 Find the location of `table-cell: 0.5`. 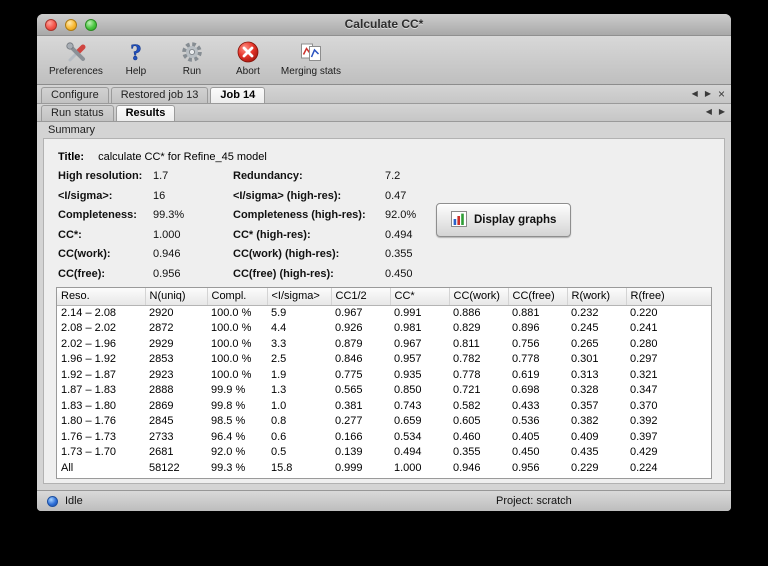

table-cell: 0.5 is located at coordinates (279, 452).